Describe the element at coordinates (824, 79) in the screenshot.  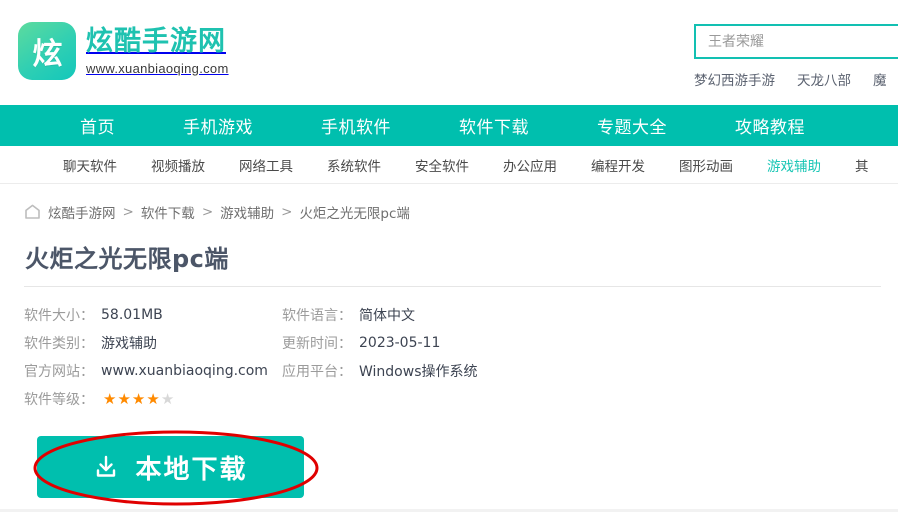
I see `hot-keyword-2: 天龙八部` at that location.